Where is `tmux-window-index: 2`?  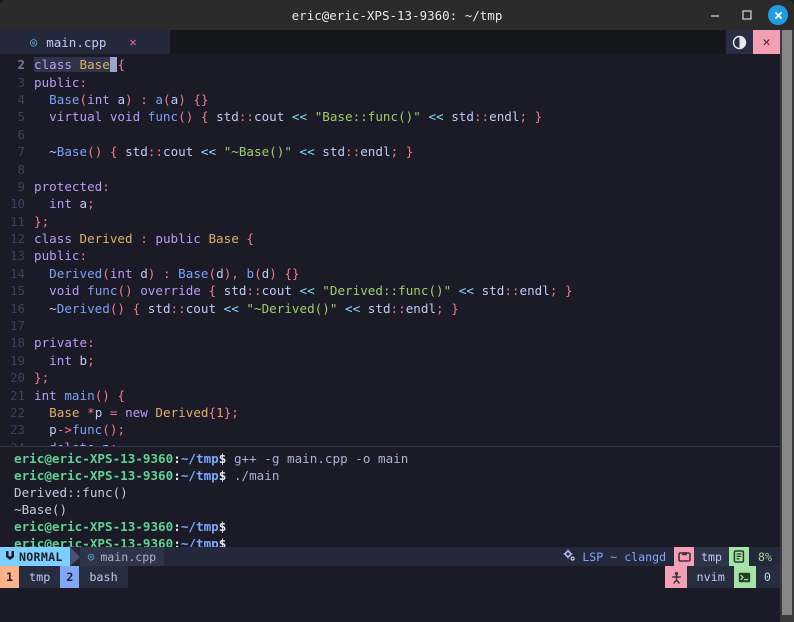
tmux-window-index: 2 is located at coordinates (70, 577).